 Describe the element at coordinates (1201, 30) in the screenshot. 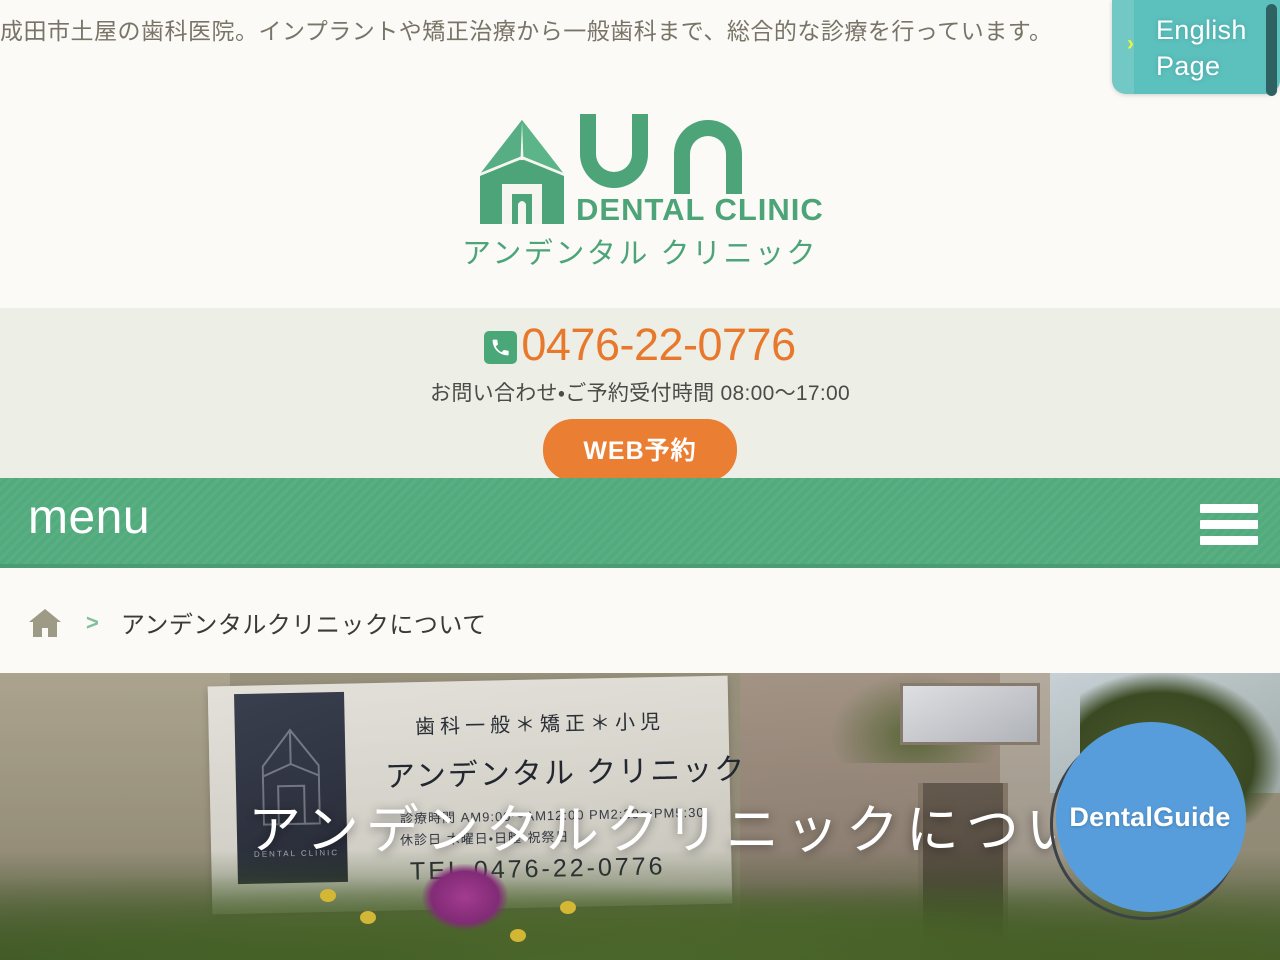

I see `english-page-line1: English` at that location.